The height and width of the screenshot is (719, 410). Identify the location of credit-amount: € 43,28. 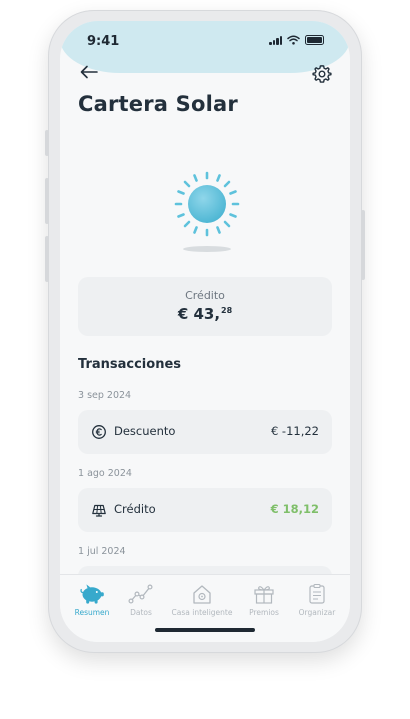
(205, 314).